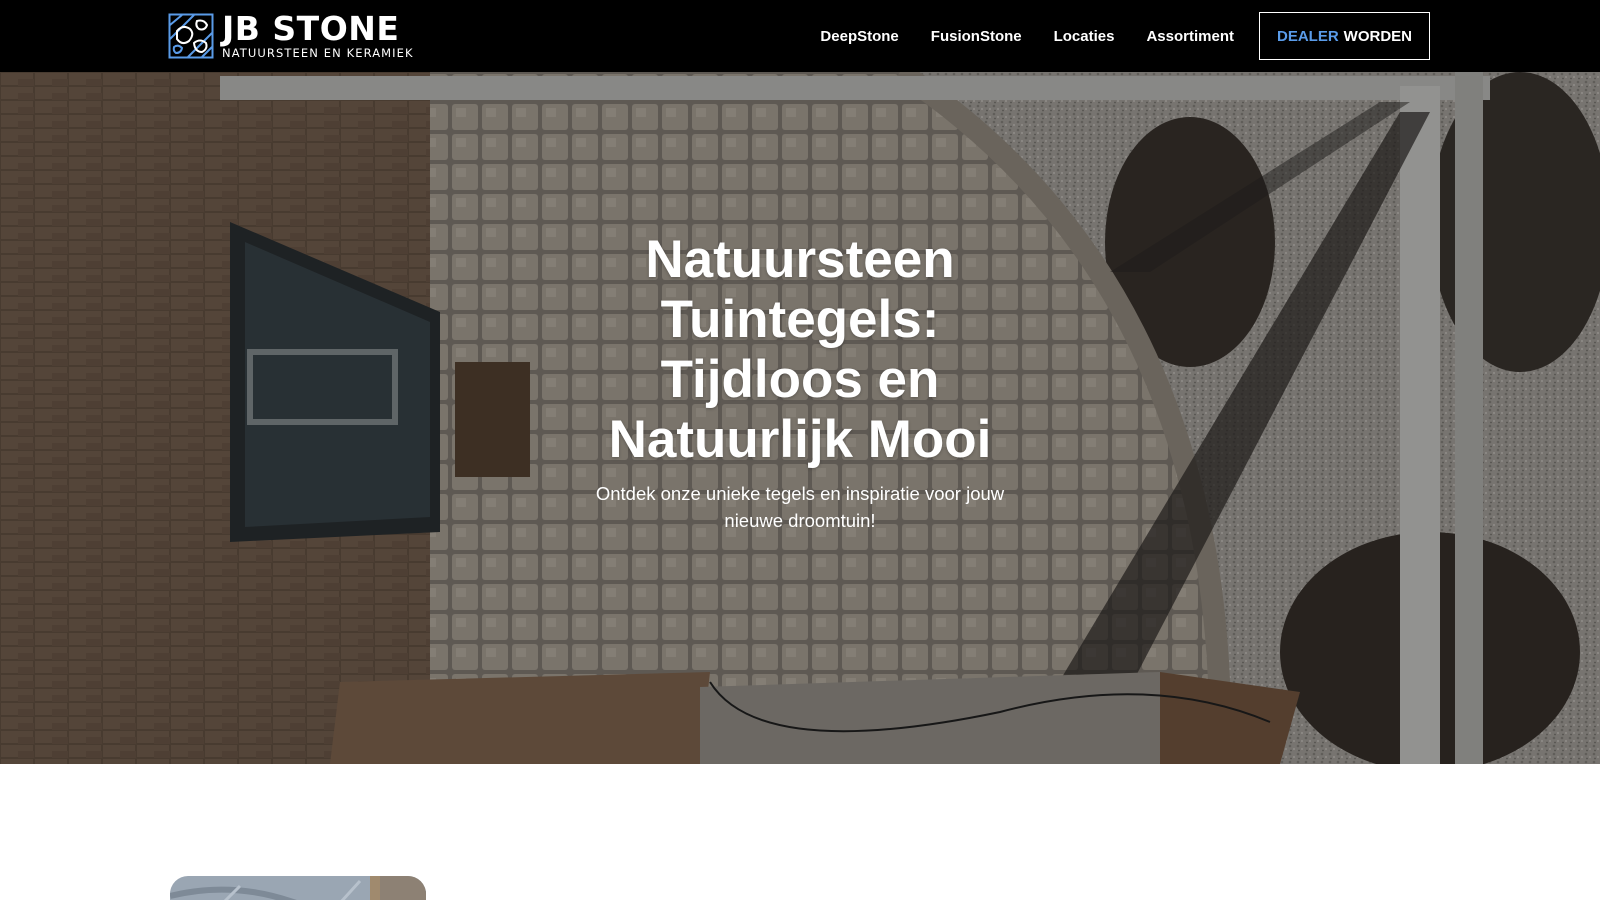  Describe the element at coordinates (859, 36) in the screenshot. I see `nav-link-deepstone: DeepStone` at that location.